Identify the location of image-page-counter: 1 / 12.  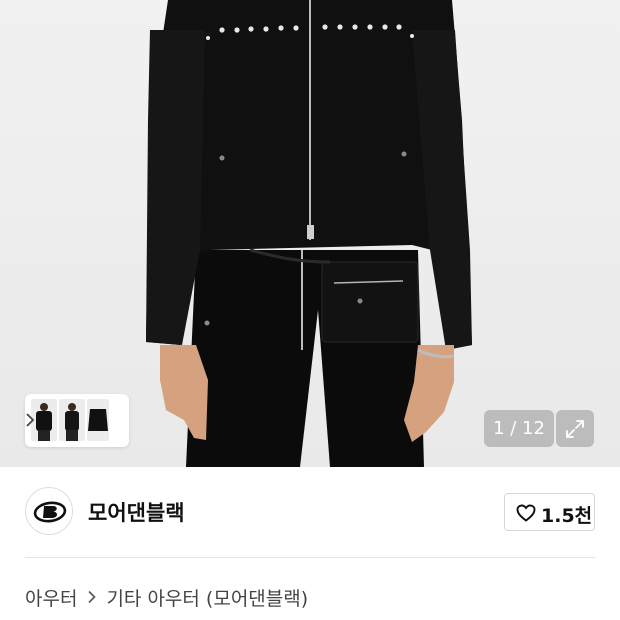
(519, 428).